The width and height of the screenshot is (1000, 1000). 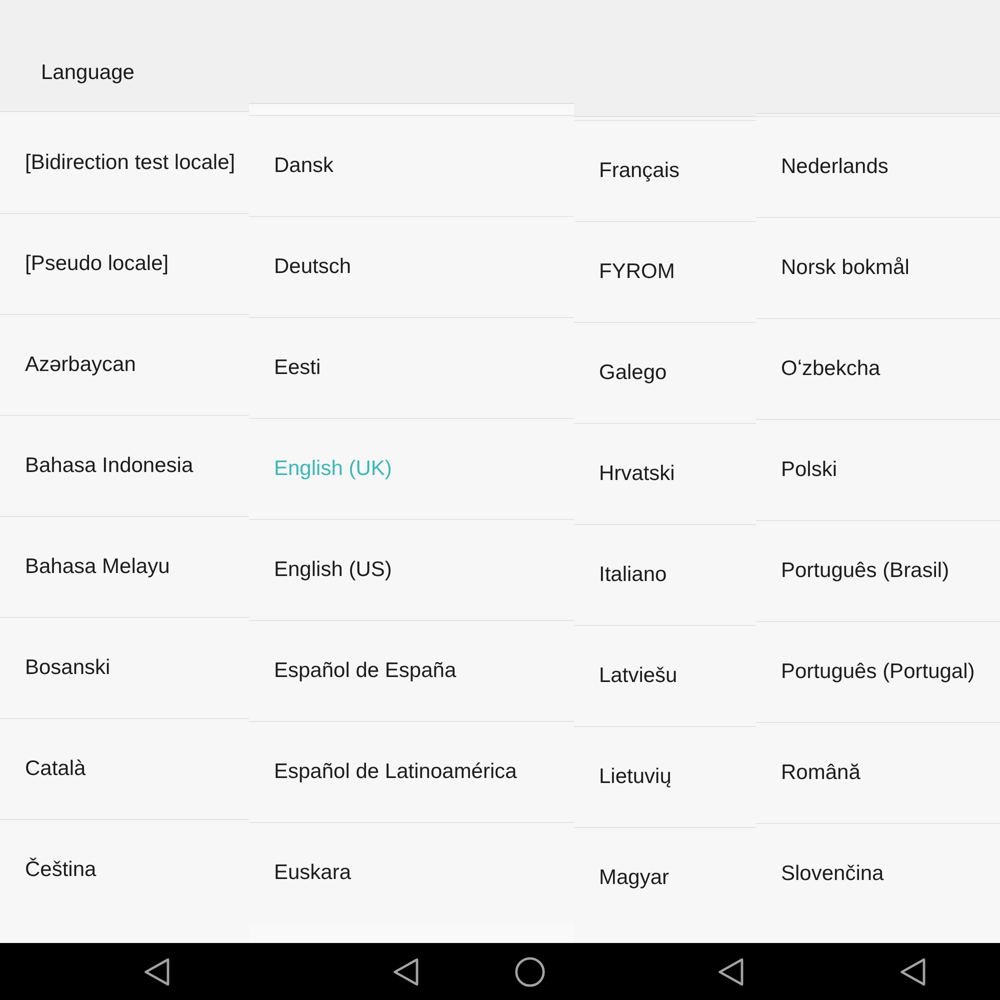 I want to click on home-icon, so click(x=530, y=971).